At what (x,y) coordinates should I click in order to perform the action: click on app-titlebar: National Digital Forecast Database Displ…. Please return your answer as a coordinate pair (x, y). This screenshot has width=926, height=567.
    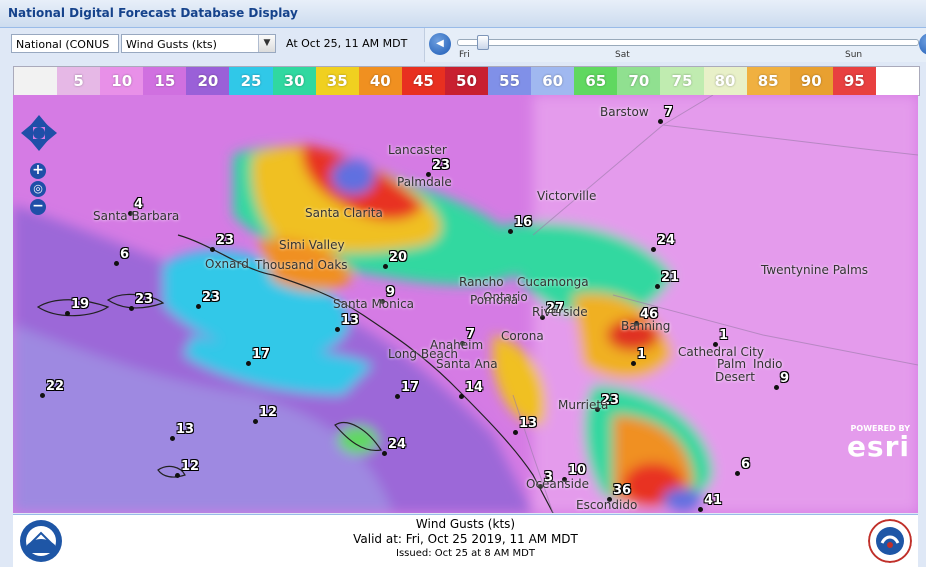
    Looking at the image, I should click on (463, 14).